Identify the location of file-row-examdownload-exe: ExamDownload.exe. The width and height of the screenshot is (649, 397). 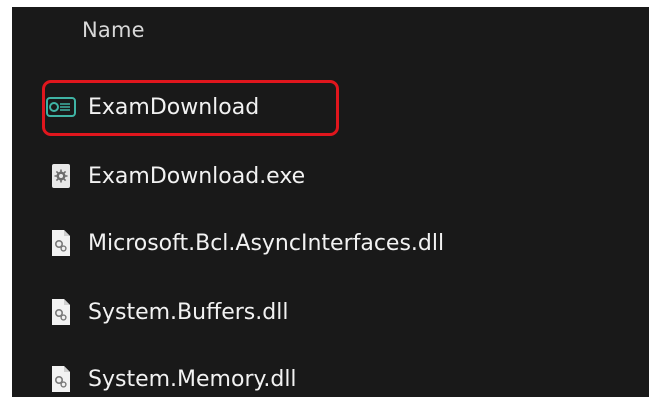
(326, 176).